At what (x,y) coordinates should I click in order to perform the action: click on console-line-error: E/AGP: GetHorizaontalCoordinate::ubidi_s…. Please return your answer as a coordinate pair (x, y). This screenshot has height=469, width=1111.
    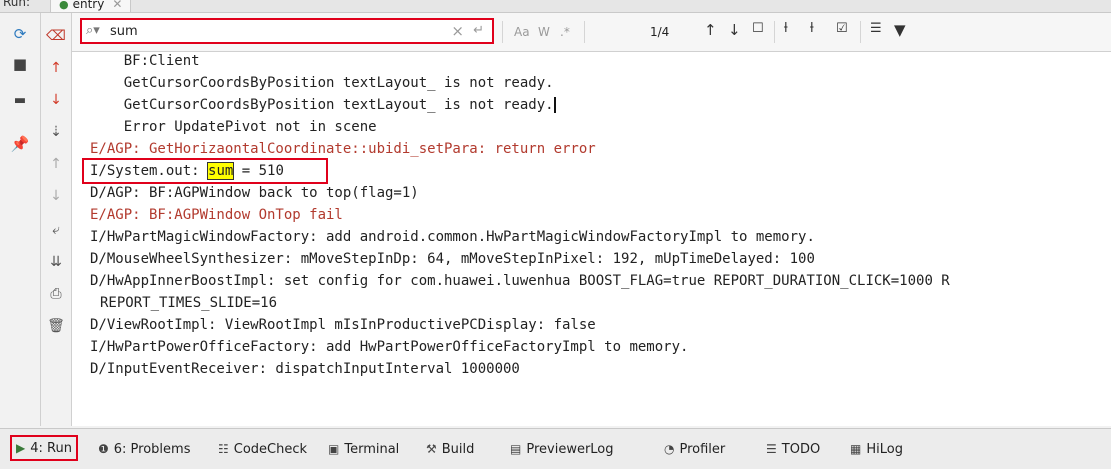
    Looking at the image, I should click on (343, 149).